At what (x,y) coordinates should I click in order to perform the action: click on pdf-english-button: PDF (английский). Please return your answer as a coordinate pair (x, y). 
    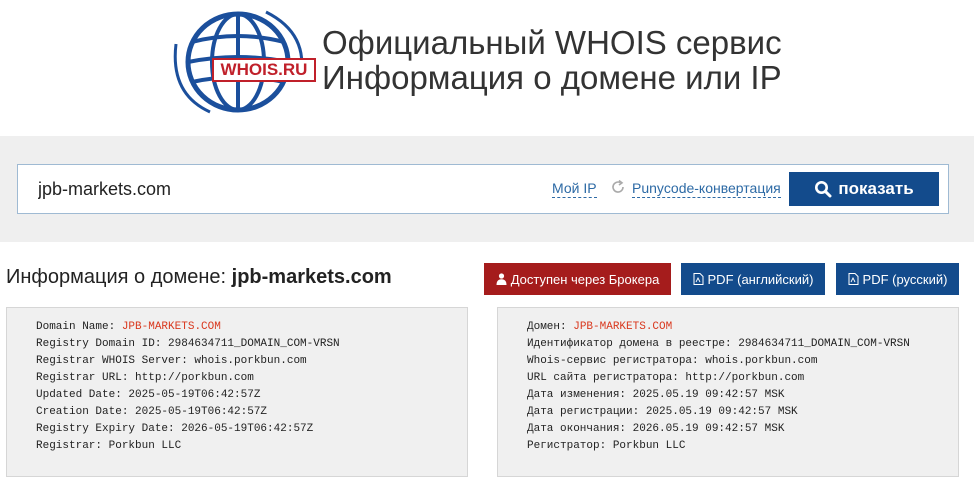
    Looking at the image, I should click on (753, 279).